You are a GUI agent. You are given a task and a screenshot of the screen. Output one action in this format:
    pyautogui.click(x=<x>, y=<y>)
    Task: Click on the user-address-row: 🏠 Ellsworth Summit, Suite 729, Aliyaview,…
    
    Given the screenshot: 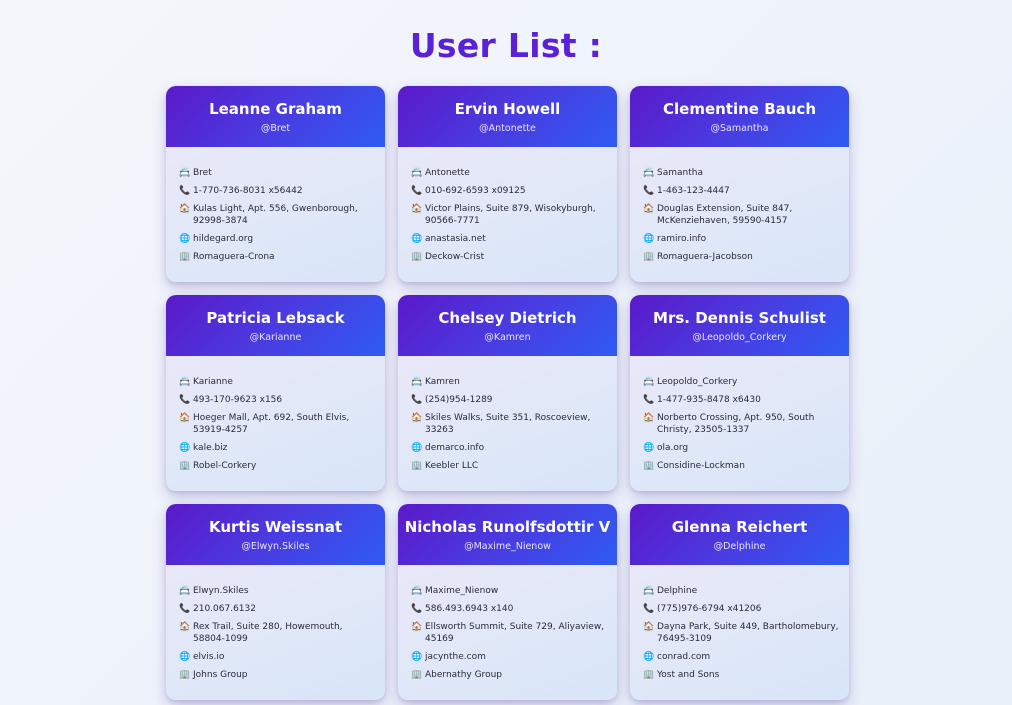 What is the action you would take?
    pyautogui.click(x=510, y=633)
    